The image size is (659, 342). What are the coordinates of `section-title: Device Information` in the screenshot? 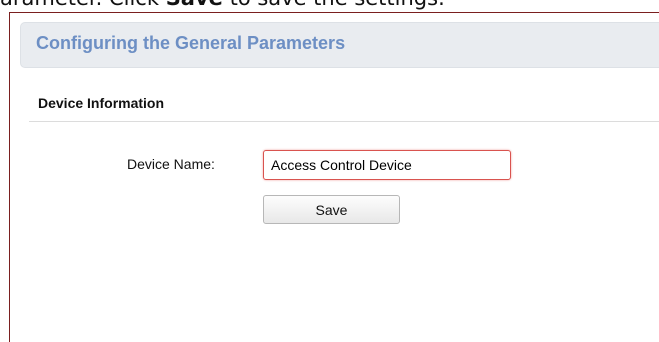 It's located at (101, 103).